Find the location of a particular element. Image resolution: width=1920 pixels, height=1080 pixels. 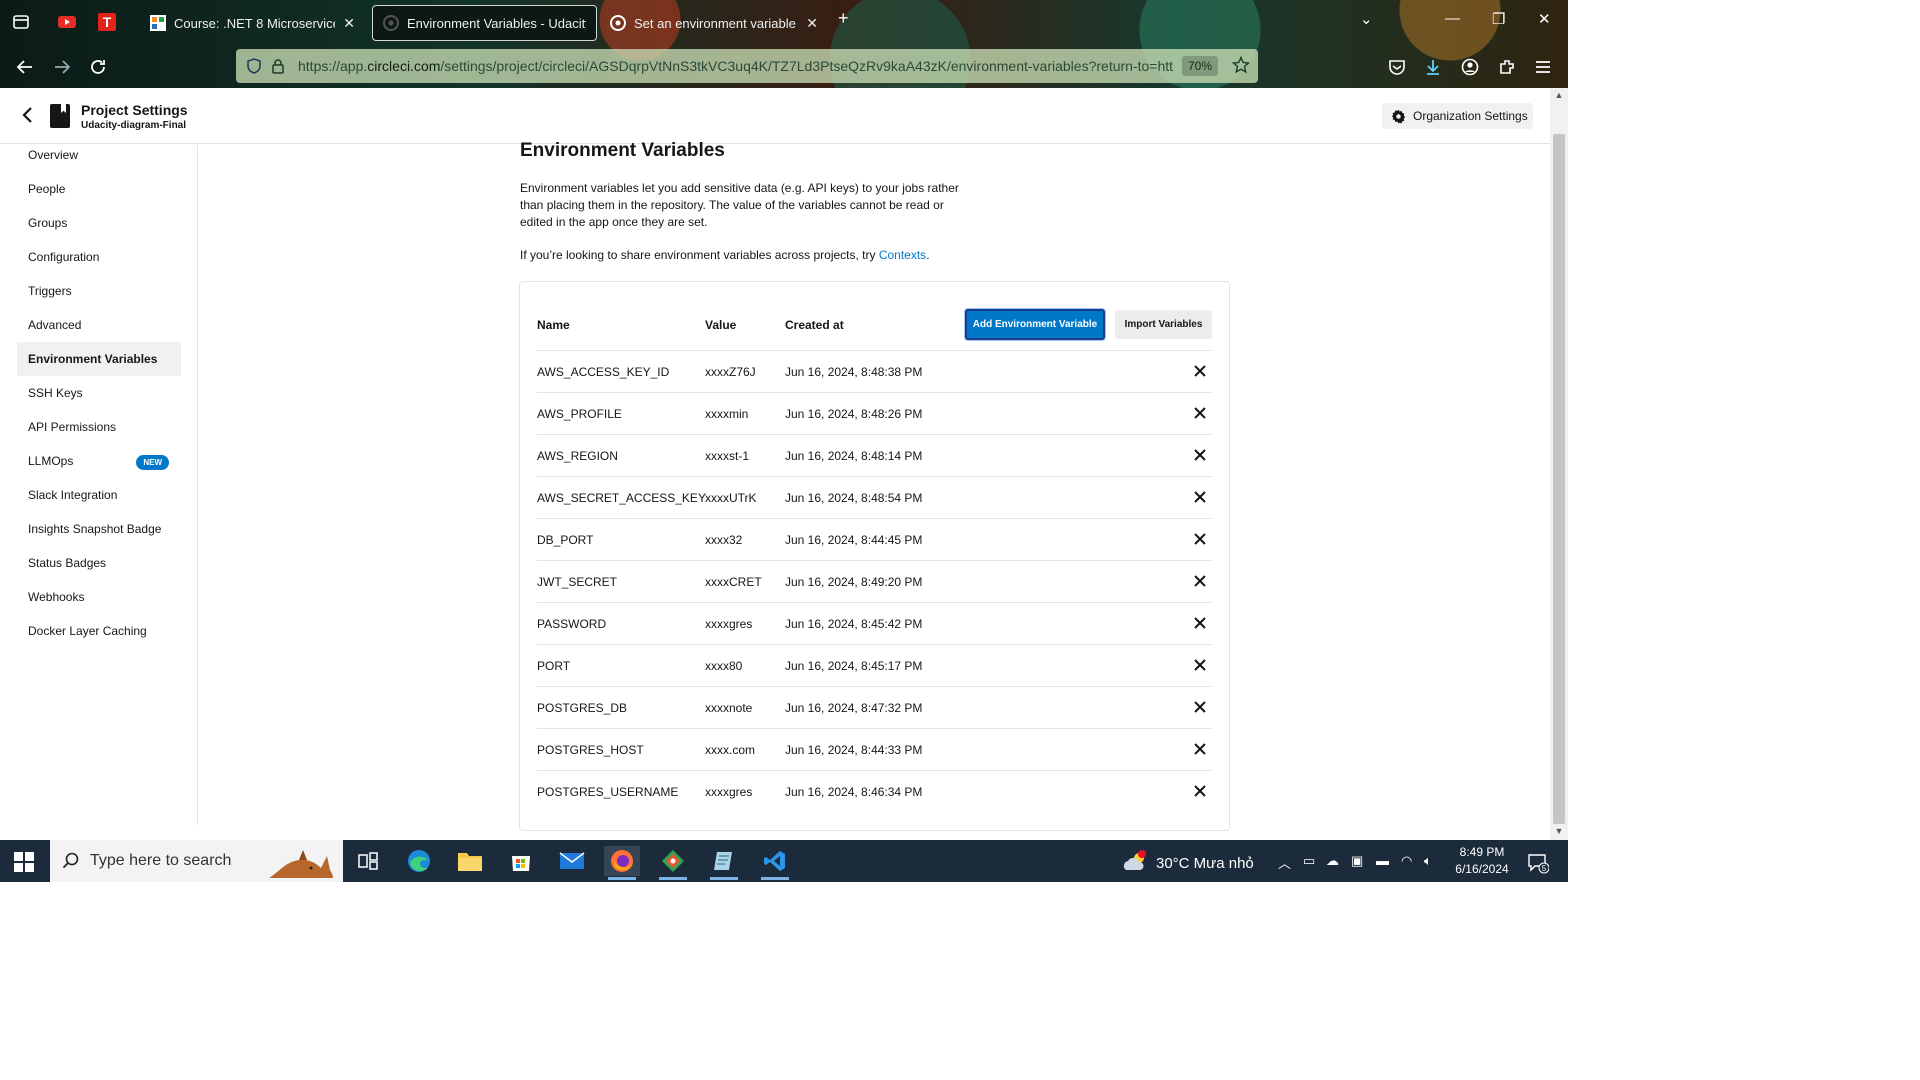

page-title: Project Settings is located at coordinates (134, 110).